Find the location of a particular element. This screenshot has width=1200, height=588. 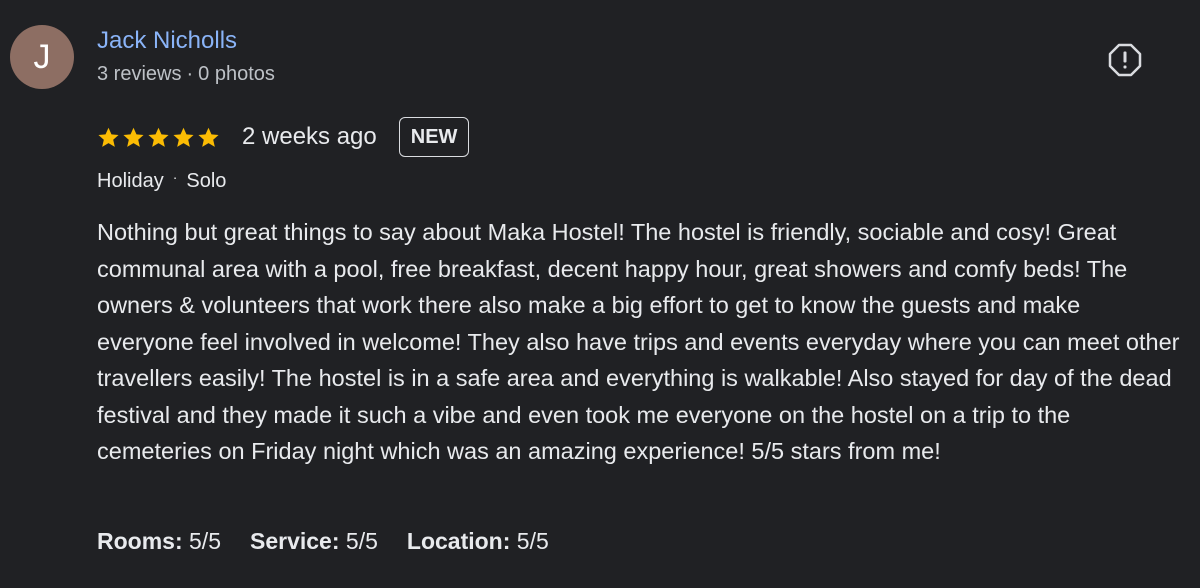

rating-service-value: 5/5 is located at coordinates (361, 541).